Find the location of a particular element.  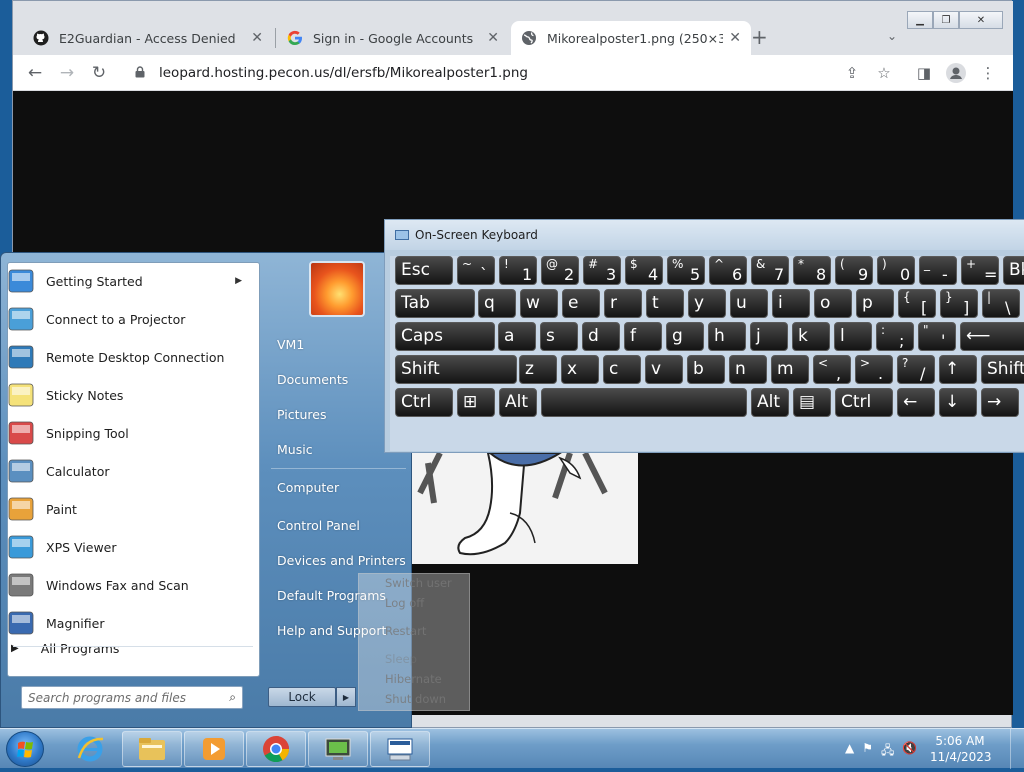

start-search-input: Search programs and files ⌕ is located at coordinates (132, 697).